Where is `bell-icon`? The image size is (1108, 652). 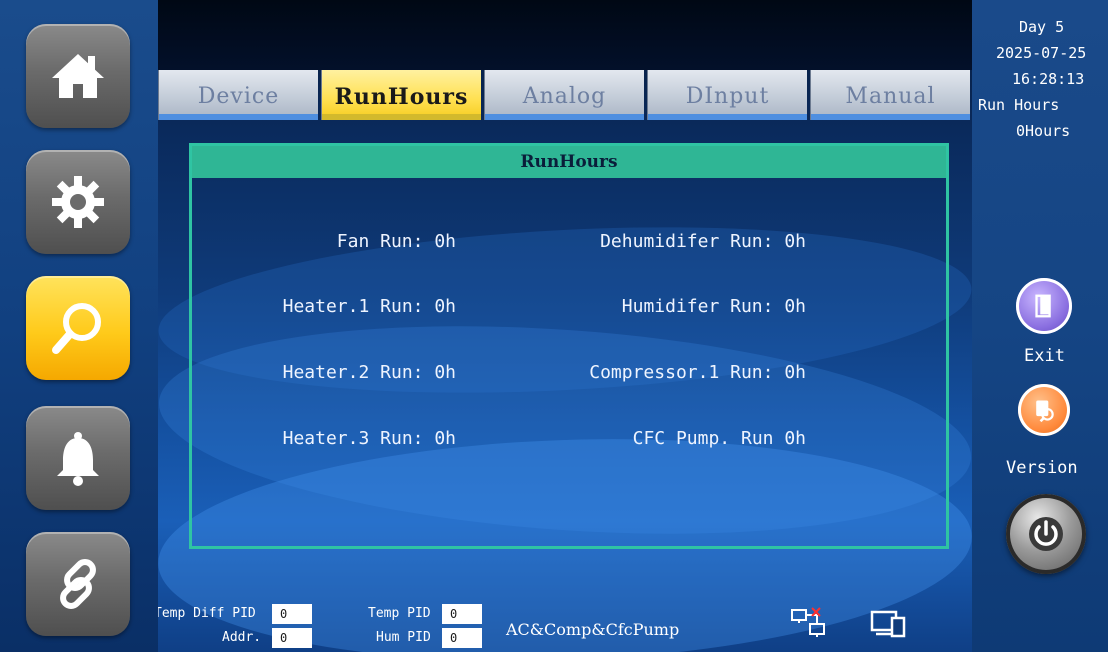 bell-icon is located at coordinates (78, 459).